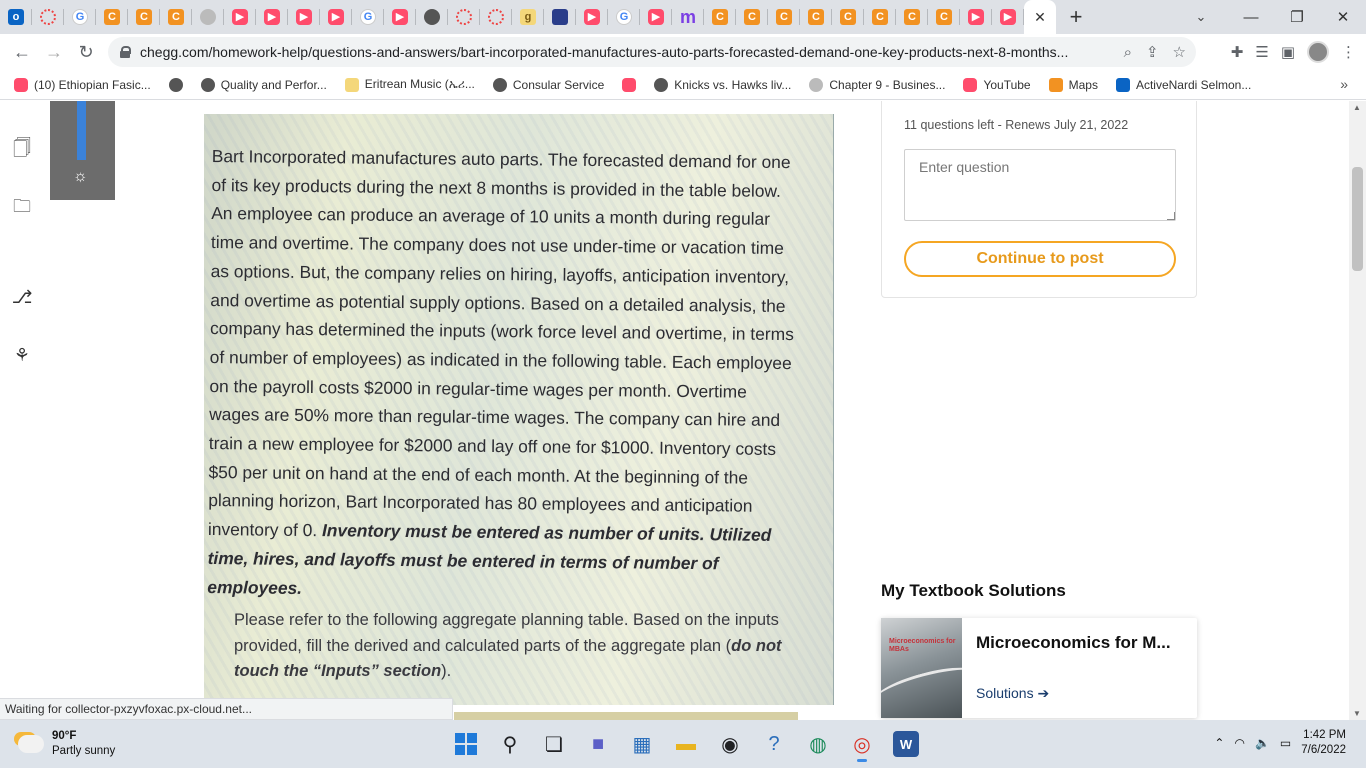  Describe the element at coordinates (66, 744) in the screenshot. I see `weather-widget: 90°F Partly sunny` at that location.